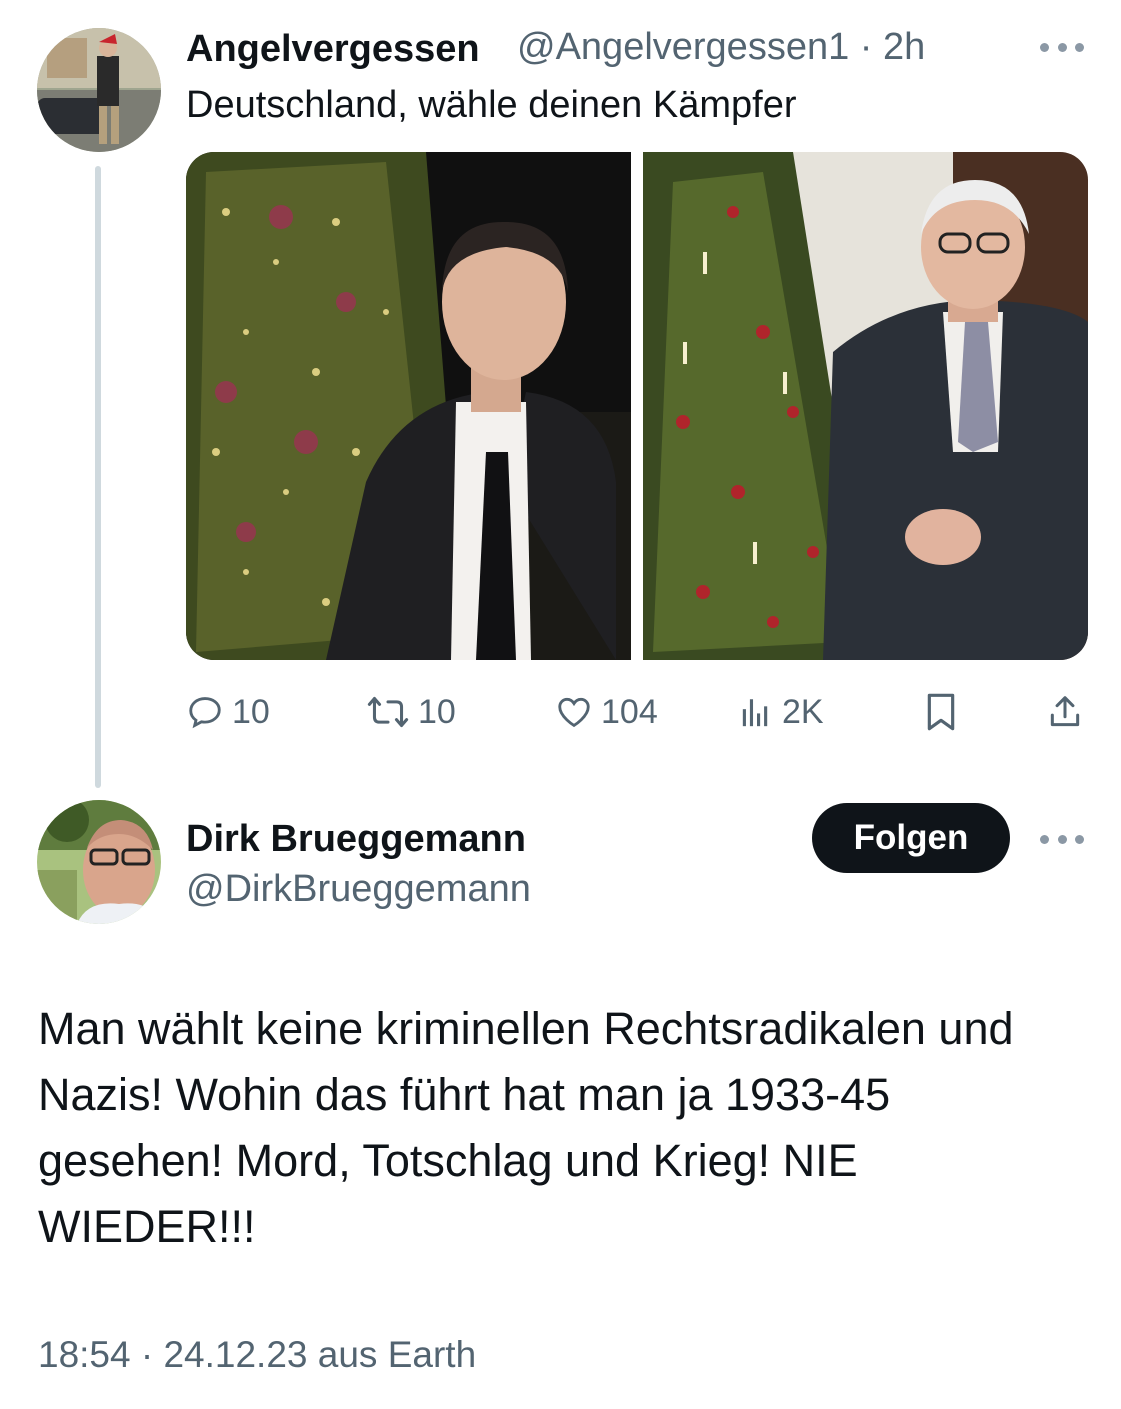 The image size is (1121, 1409). What do you see at coordinates (147, 1226) in the screenshot?
I see `reply-text-line: WIEDER!!!` at bounding box center [147, 1226].